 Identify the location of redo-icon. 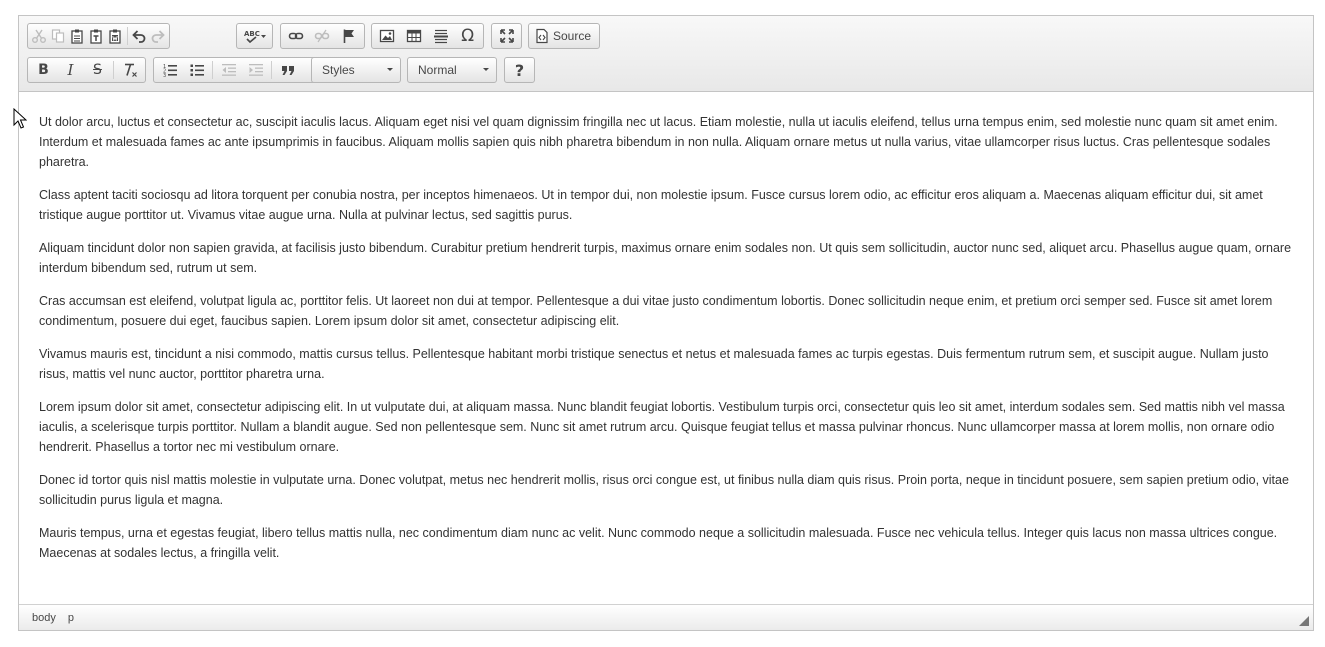
(158, 36).